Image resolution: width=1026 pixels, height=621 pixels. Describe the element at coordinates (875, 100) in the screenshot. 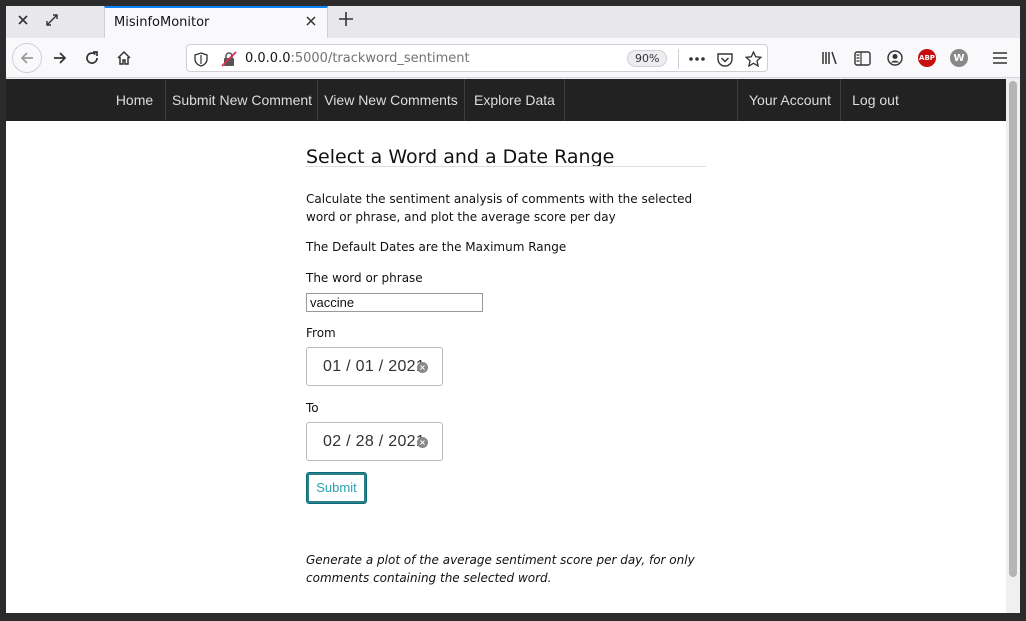

I see `nav-log-out: Log out` at that location.